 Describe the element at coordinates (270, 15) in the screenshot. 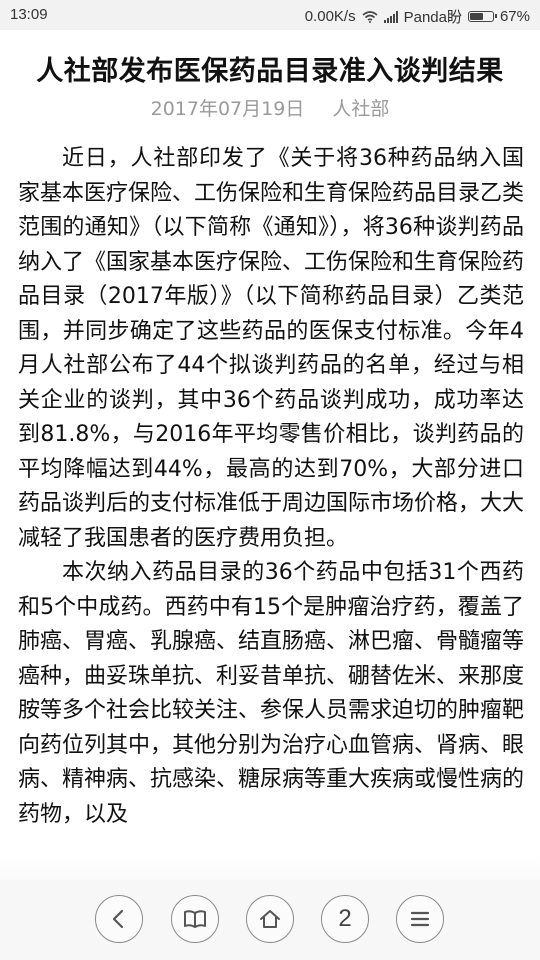

I see `status-bar: 13:09 0.00K/s Panda盼 67%` at that location.